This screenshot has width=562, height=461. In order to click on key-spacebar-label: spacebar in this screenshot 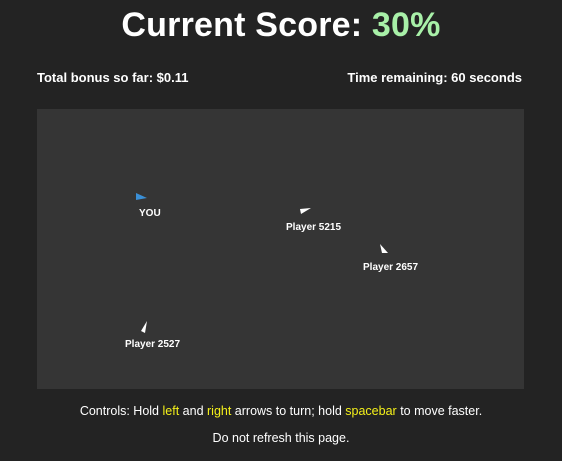, I will do `click(371, 411)`.